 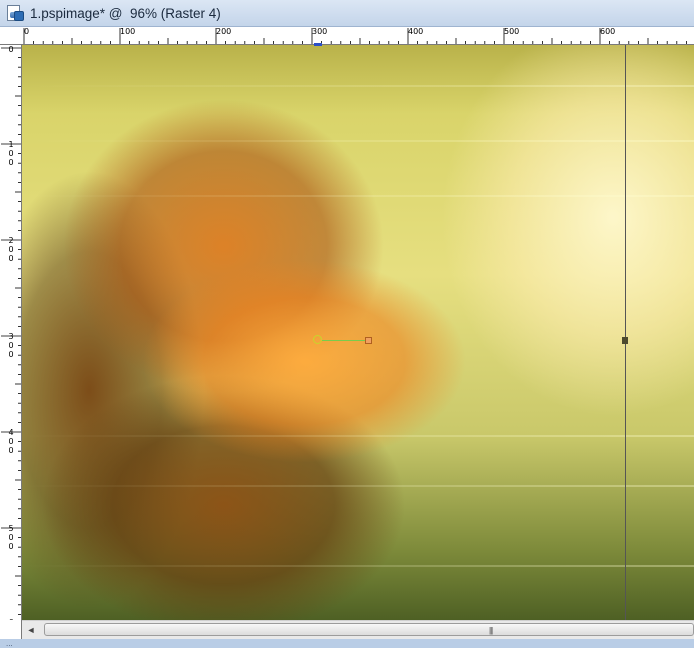 What do you see at coordinates (11, 629) in the screenshot?
I see `scroll-corner` at bounding box center [11, 629].